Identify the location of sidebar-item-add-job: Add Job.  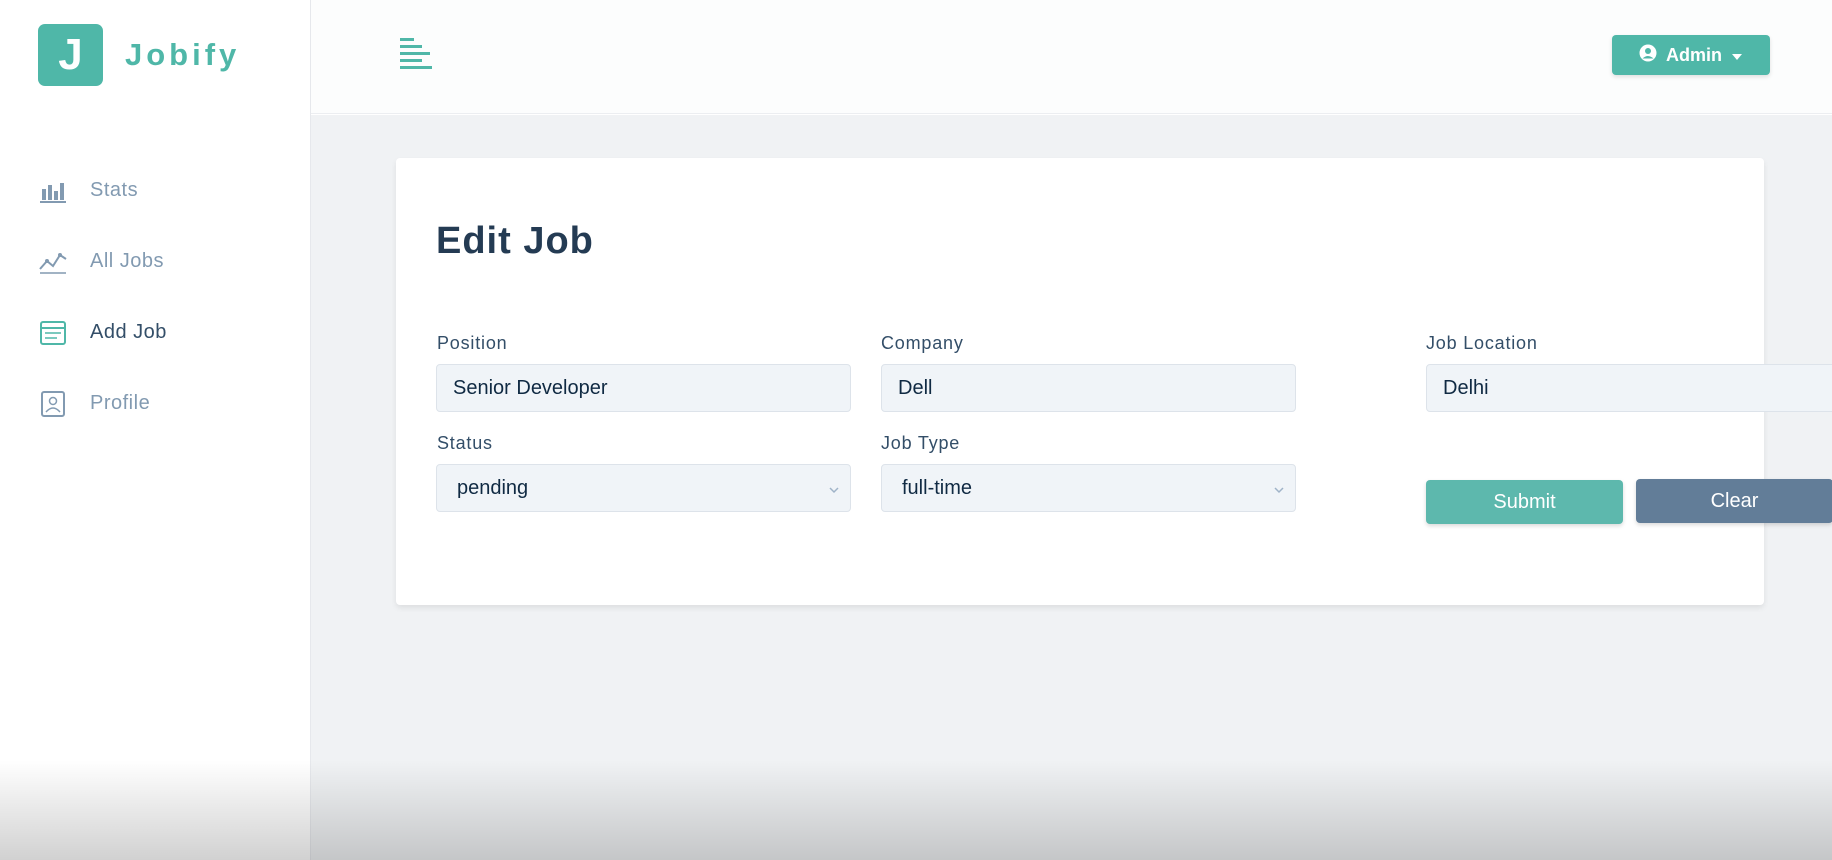
(155, 332).